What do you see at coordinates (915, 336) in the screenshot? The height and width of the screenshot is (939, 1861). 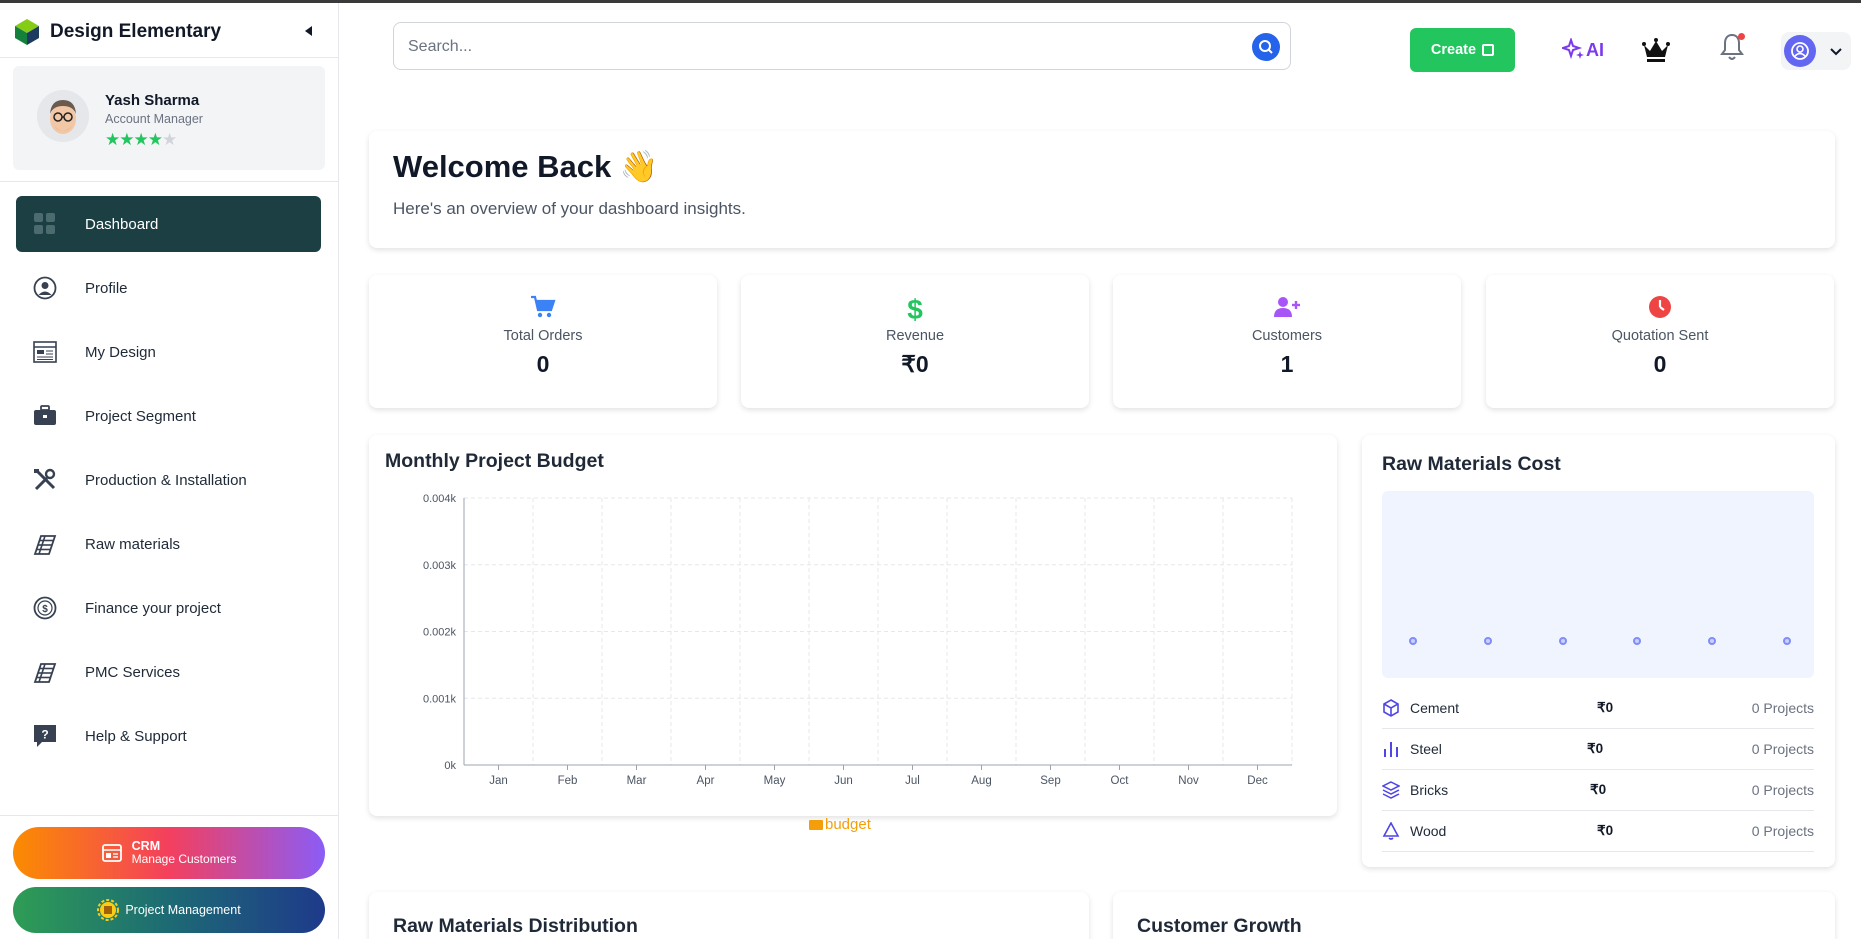 I see `stat-label: Revenue` at bounding box center [915, 336].